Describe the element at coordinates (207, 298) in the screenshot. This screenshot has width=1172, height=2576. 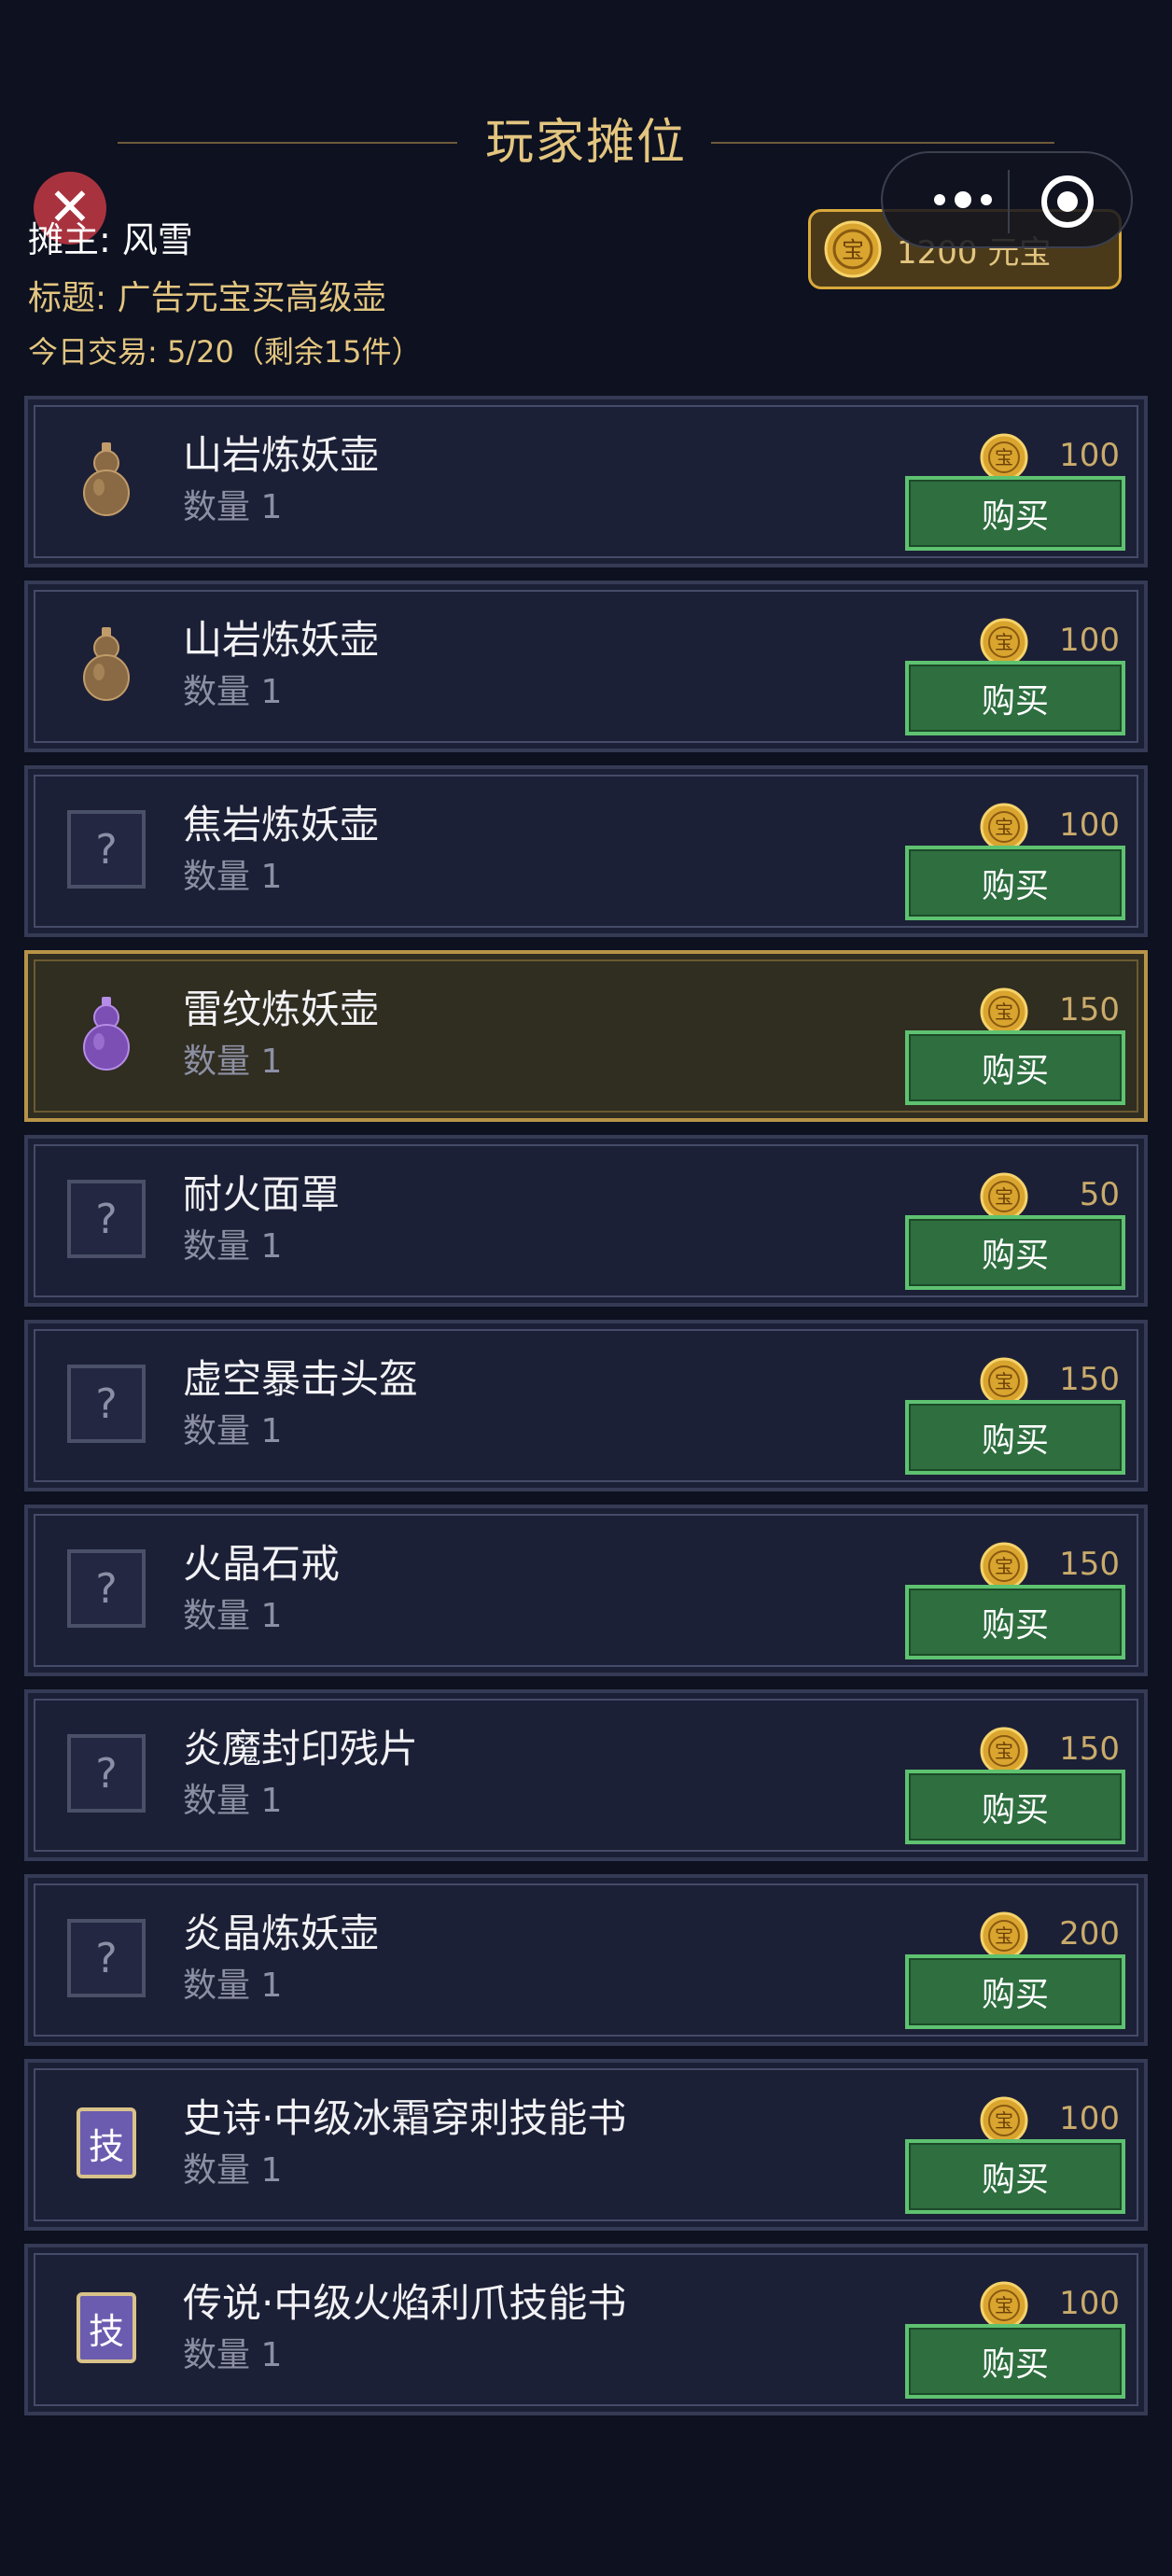
I see `stall-title: 标题: 广告元宝买高级壶` at that location.